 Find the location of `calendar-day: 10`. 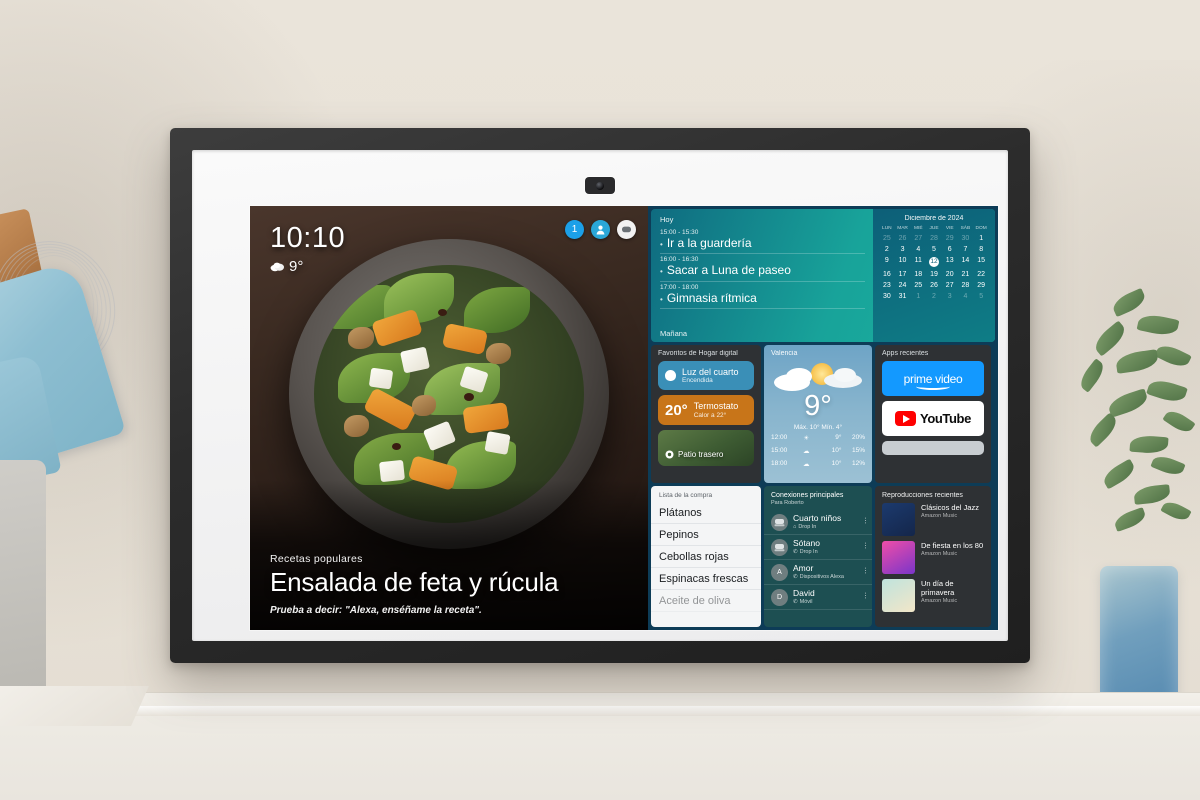

calendar-day: 10 is located at coordinates (903, 261).